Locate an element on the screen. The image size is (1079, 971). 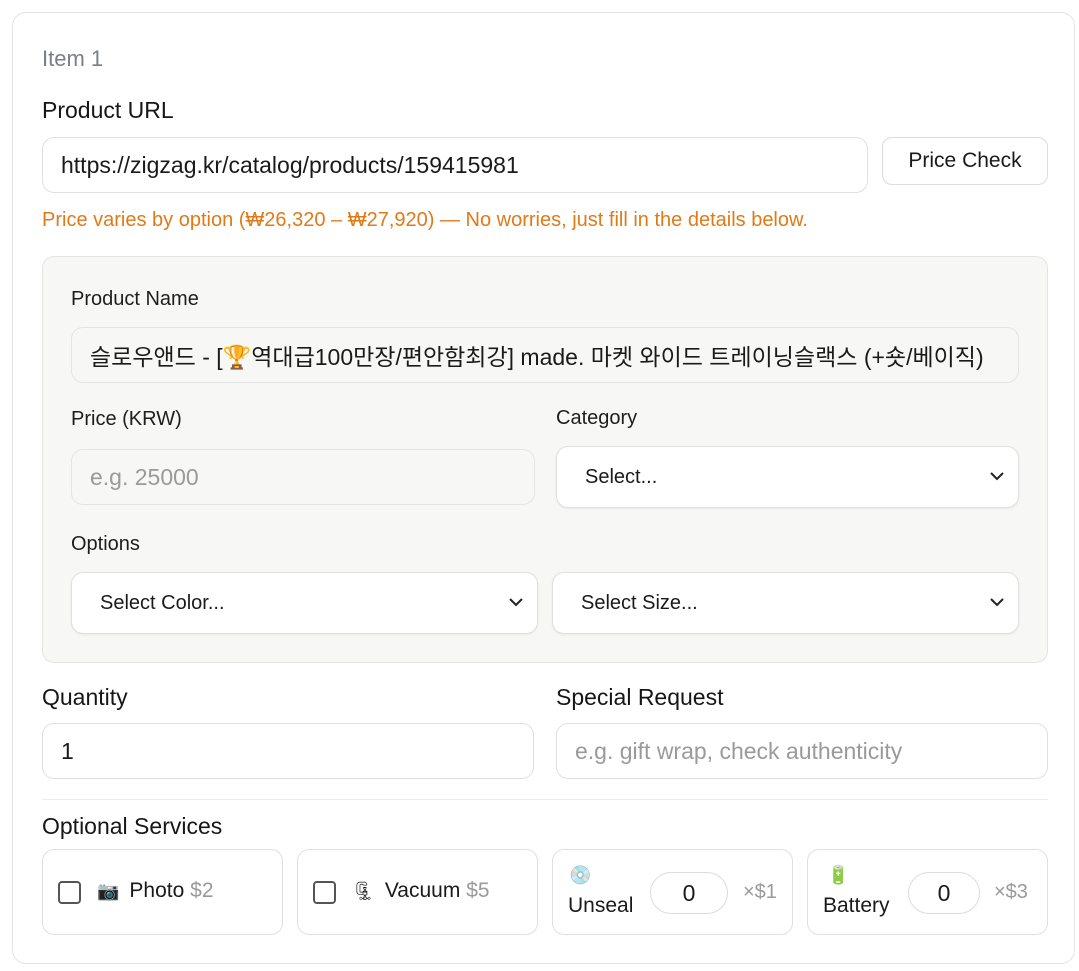
optional-services-title: Optional Services is located at coordinates (132, 826).